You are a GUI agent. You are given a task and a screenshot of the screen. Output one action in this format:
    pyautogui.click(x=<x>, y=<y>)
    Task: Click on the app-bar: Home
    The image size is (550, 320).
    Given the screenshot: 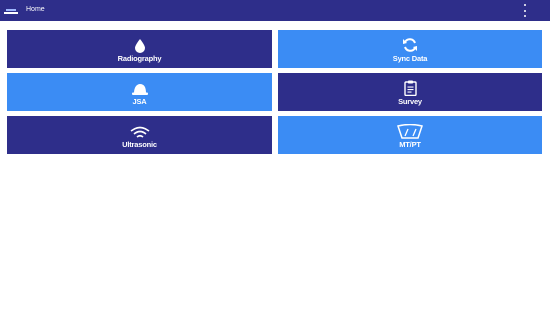 What is the action you would take?
    pyautogui.click(x=275, y=10)
    